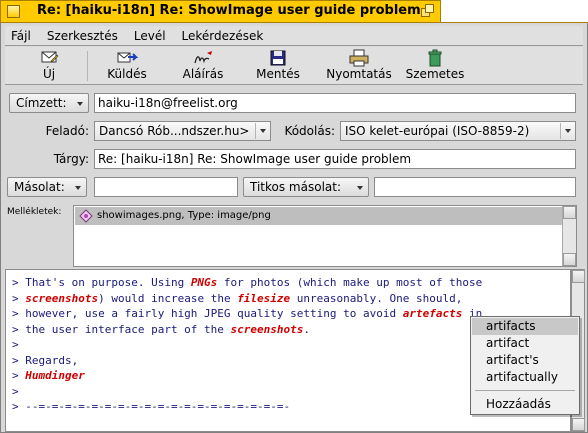  I want to click on signature-icon, so click(203, 57).